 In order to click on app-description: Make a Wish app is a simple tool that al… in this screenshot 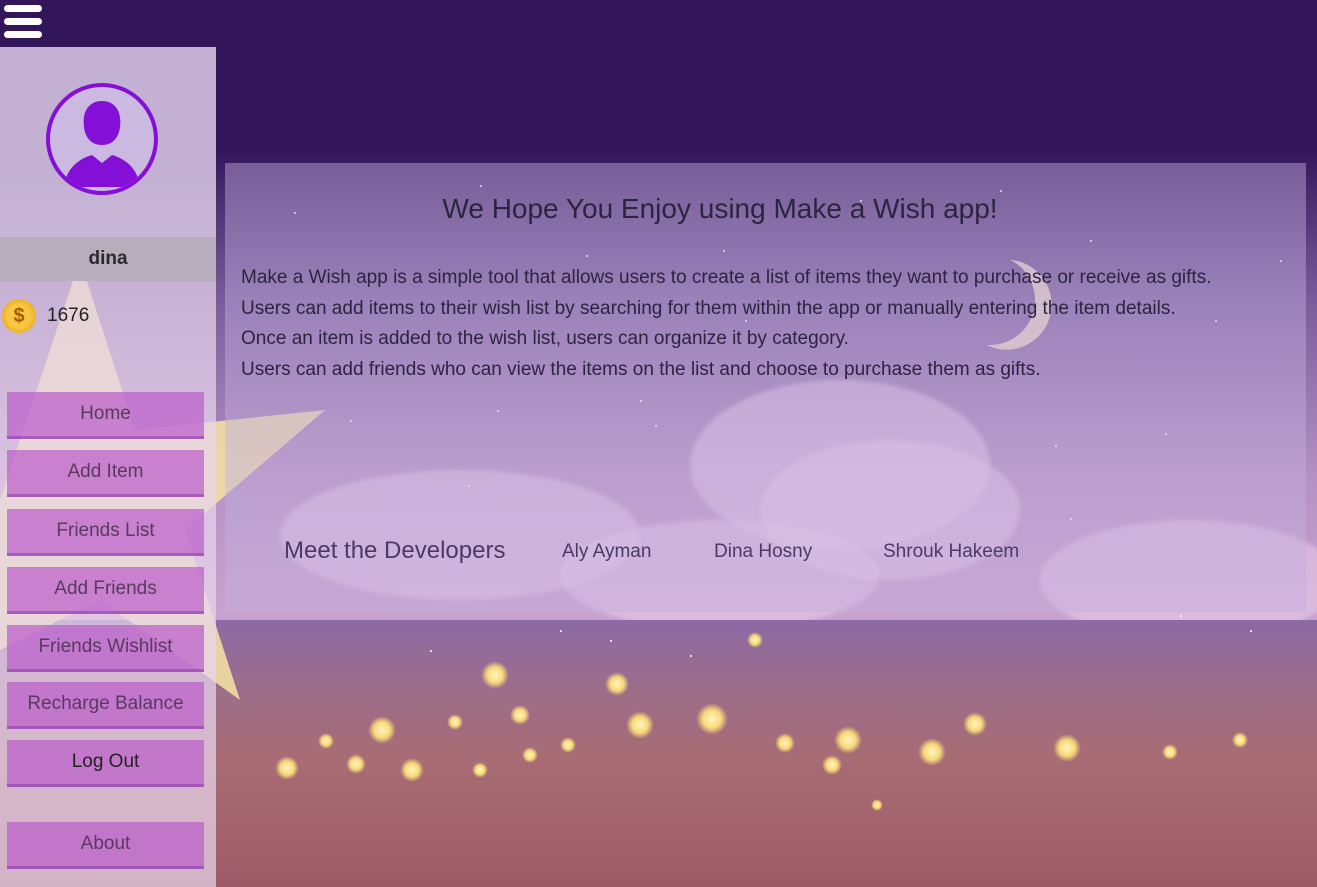, I will do `click(726, 324)`.